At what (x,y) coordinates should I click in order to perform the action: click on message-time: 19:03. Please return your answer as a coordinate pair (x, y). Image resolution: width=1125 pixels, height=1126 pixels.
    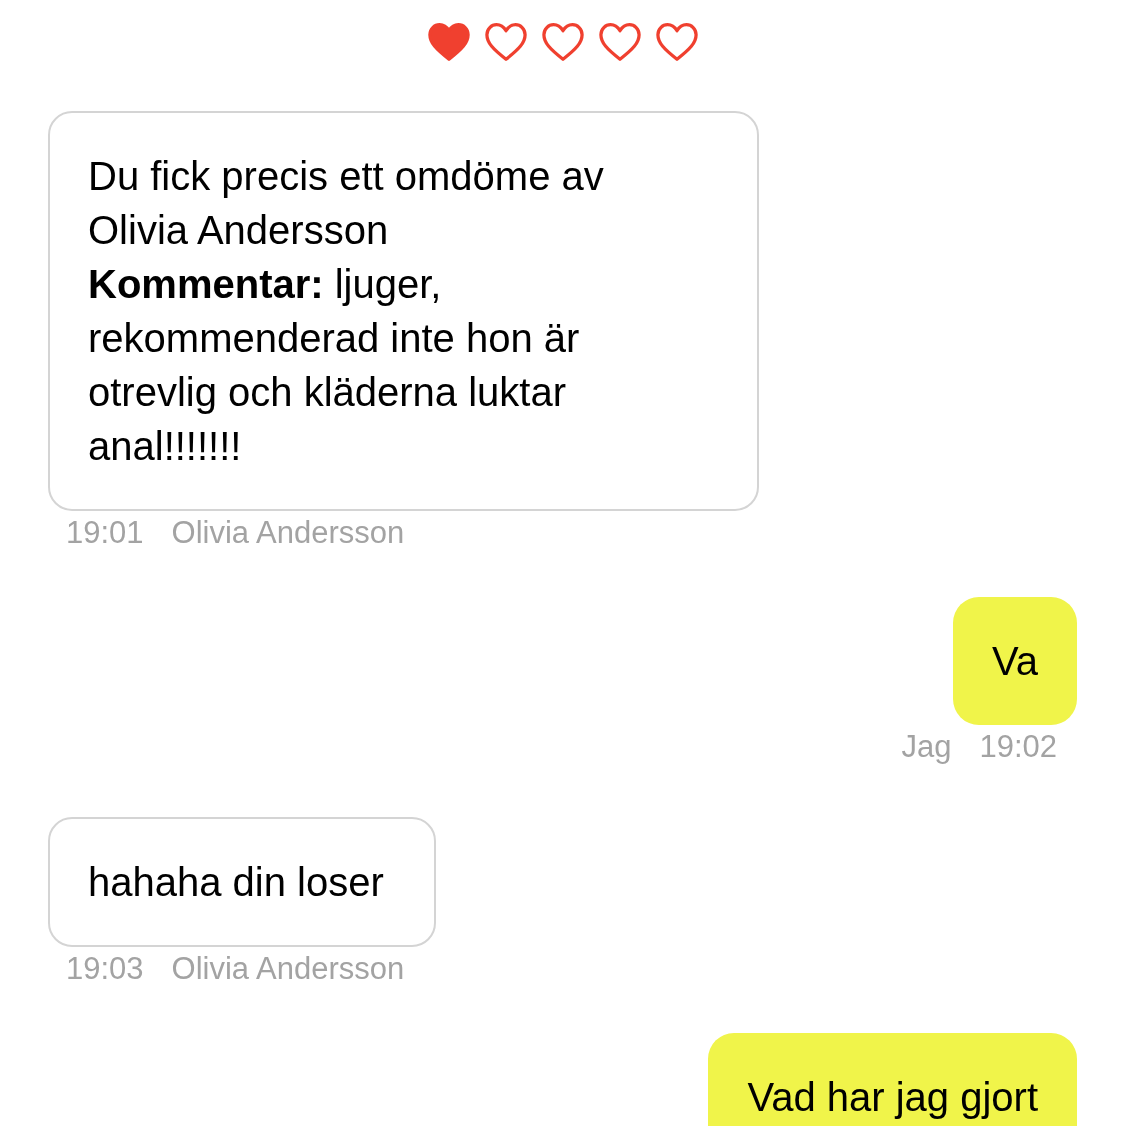
    Looking at the image, I should click on (105, 969).